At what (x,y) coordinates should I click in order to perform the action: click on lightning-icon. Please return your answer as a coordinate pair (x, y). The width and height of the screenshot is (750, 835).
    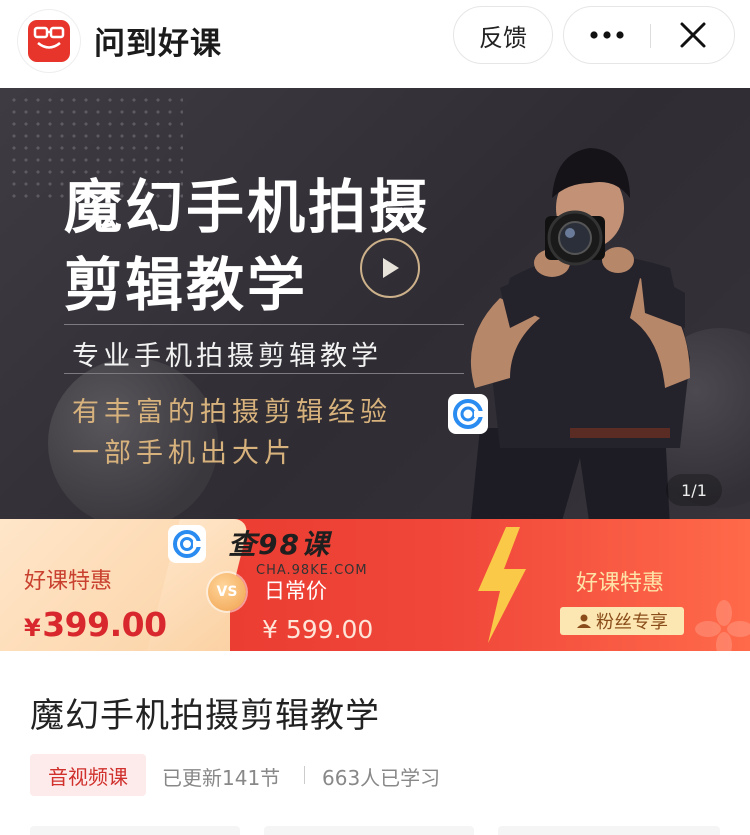
    Looking at the image, I should click on (502, 585).